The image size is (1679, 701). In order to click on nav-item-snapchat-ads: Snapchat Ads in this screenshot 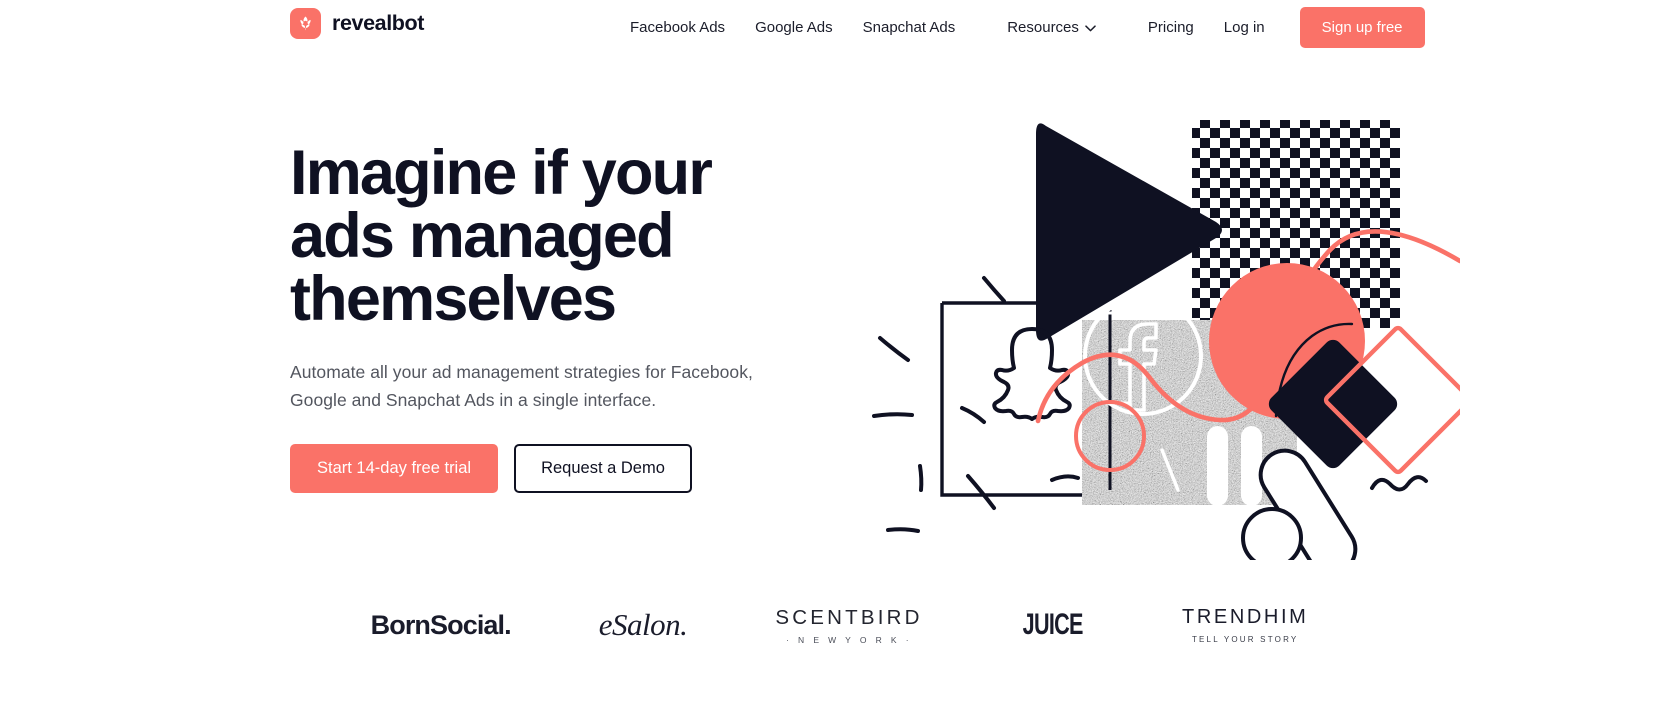, I will do `click(909, 27)`.